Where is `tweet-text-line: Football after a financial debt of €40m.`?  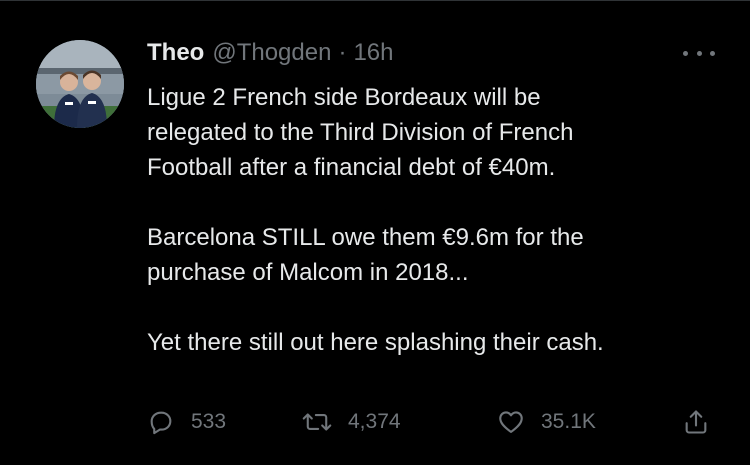
tweet-text-line: Football after a financial debt of €40m. is located at coordinates (351, 167).